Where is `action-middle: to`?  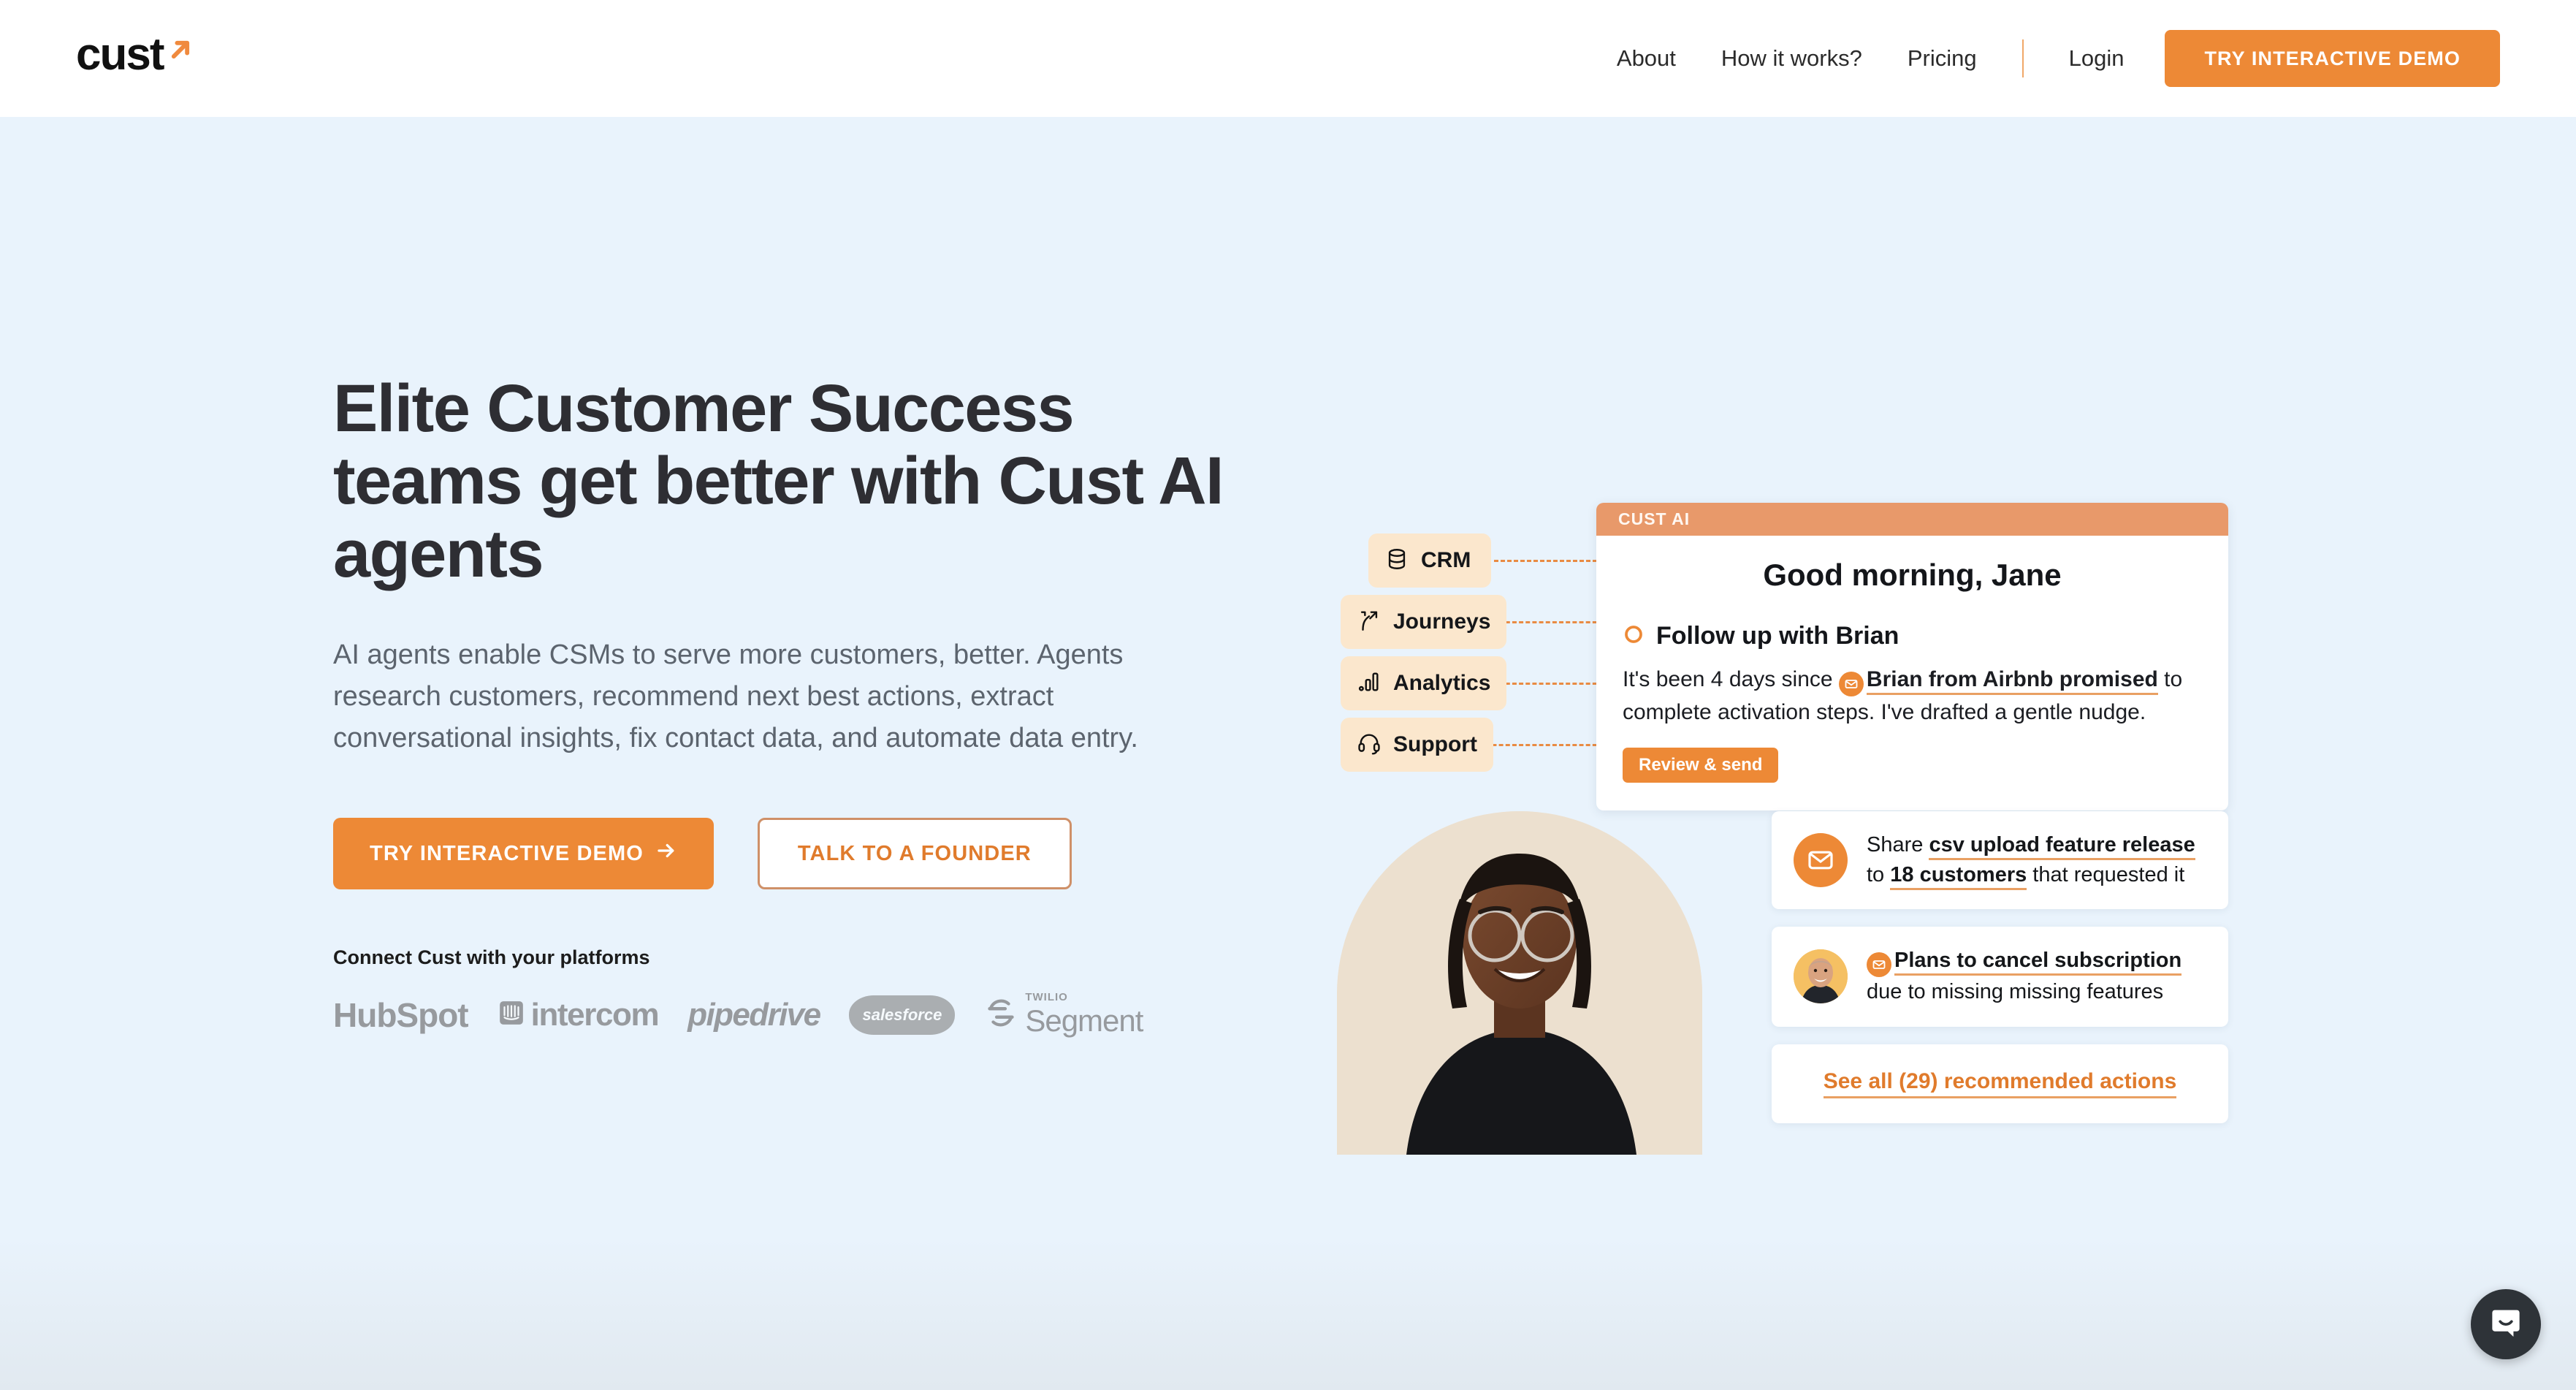 action-middle: to is located at coordinates (1879, 875).